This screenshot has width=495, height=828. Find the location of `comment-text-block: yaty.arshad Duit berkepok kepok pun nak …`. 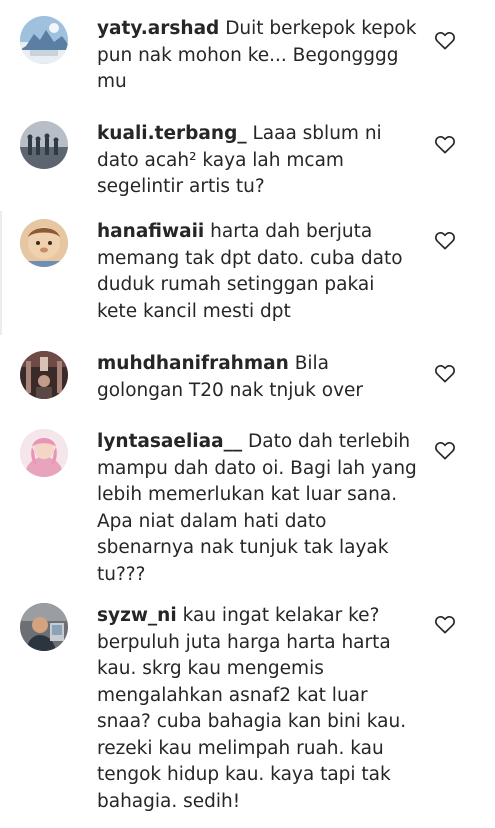

comment-text-block: yaty.arshad Duit berkepok kepok pun nak … is located at coordinates (258, 56).